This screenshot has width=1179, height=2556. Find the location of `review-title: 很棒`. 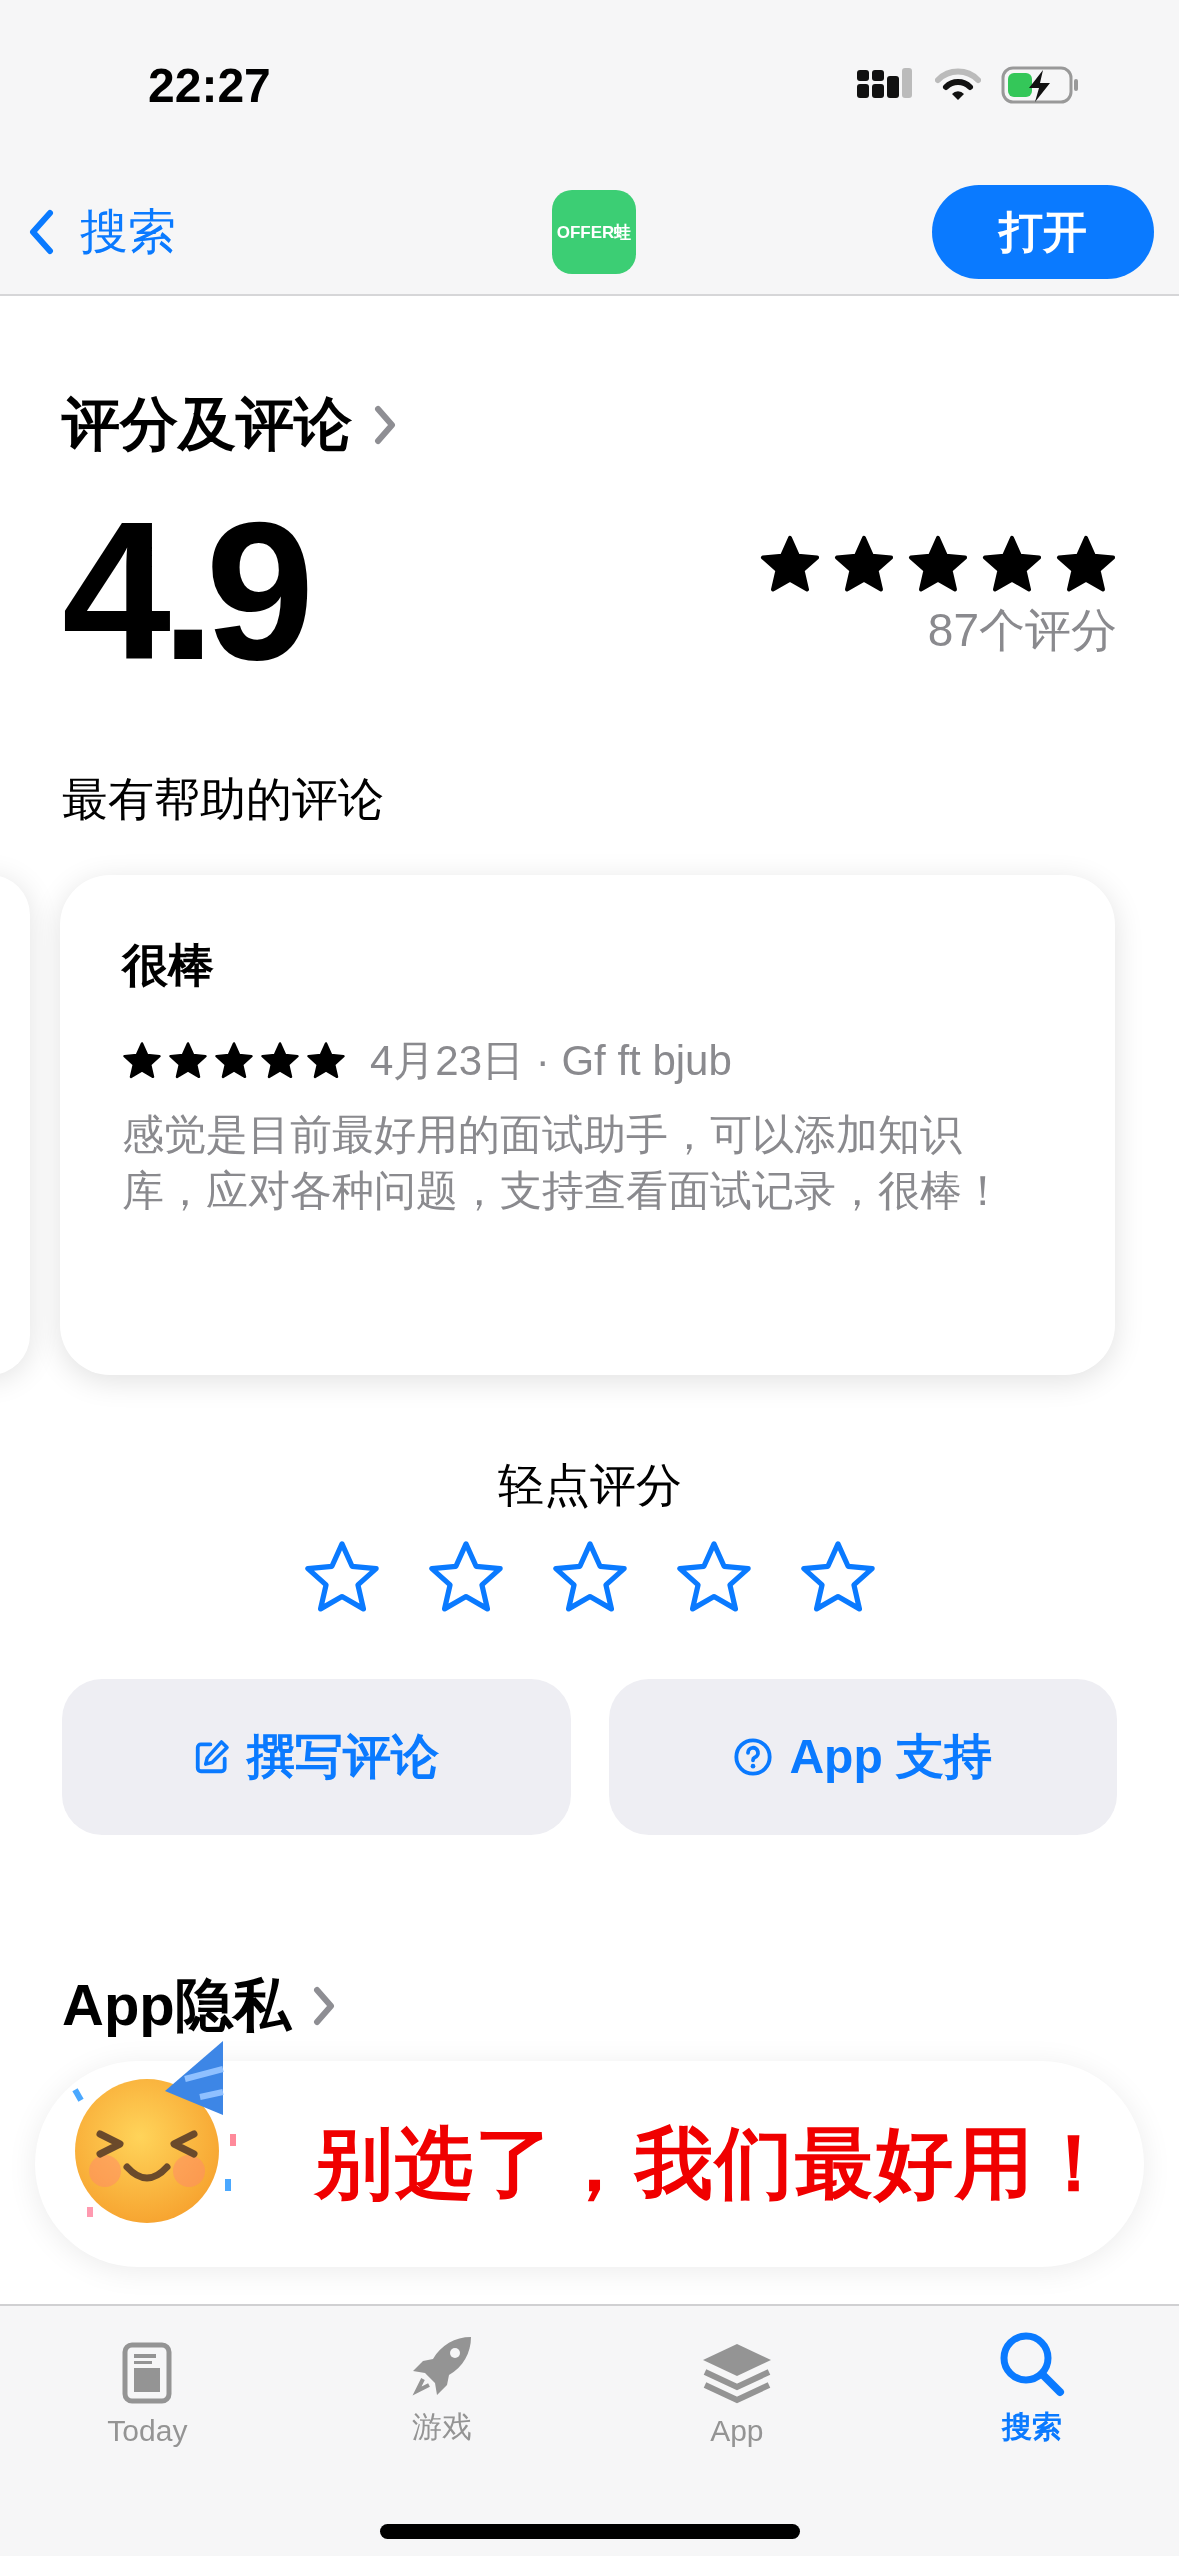

review-title: 很棒 is located at coordinates (168, 965).